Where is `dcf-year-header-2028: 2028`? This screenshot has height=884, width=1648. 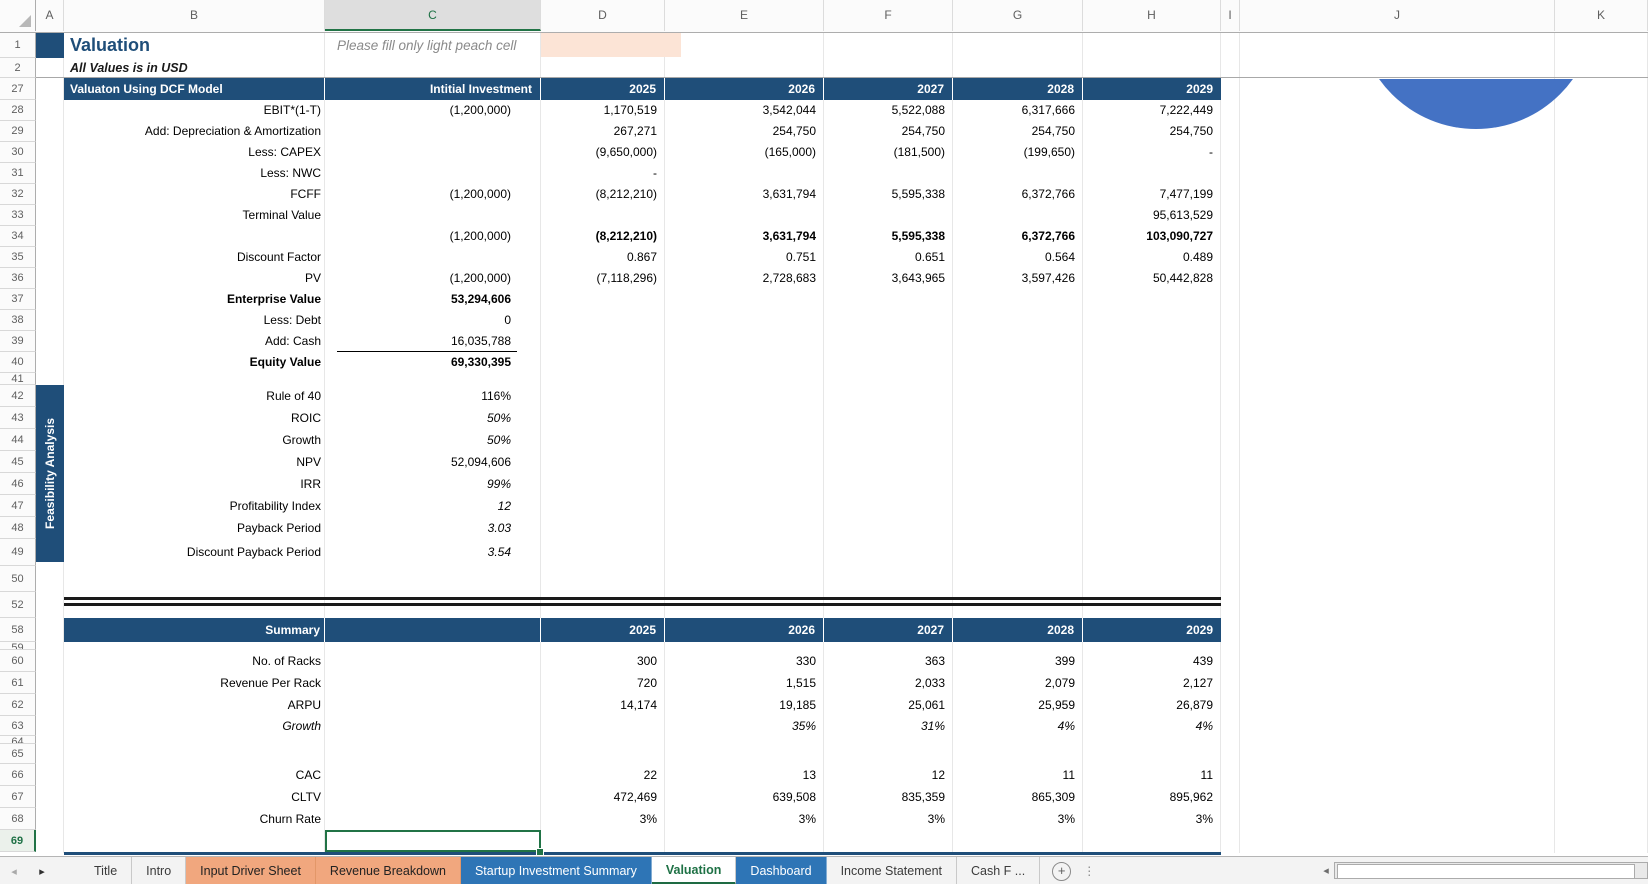
dcf-year-header-2028: 2028 is located at coordinates (1018, 89).